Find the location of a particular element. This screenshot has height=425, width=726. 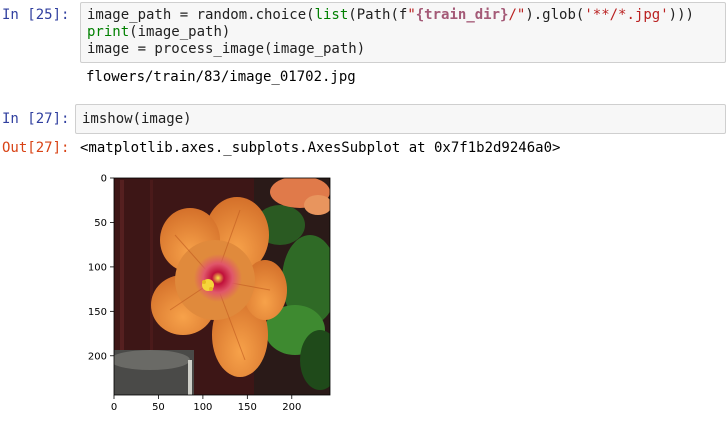

x-tick-label: 0 is located at coordinates (114, 407).